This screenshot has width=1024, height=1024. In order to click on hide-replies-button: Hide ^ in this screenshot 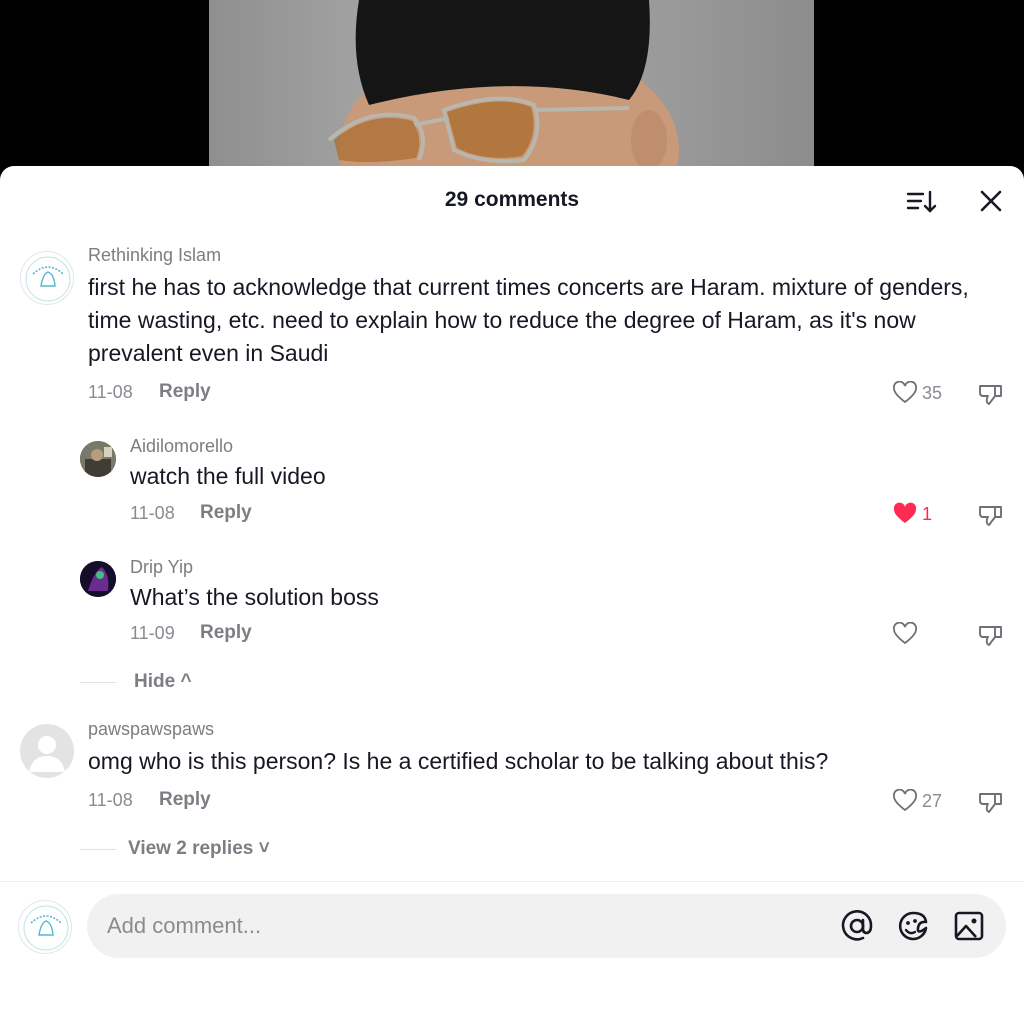, I will do `click(163, 682)`.